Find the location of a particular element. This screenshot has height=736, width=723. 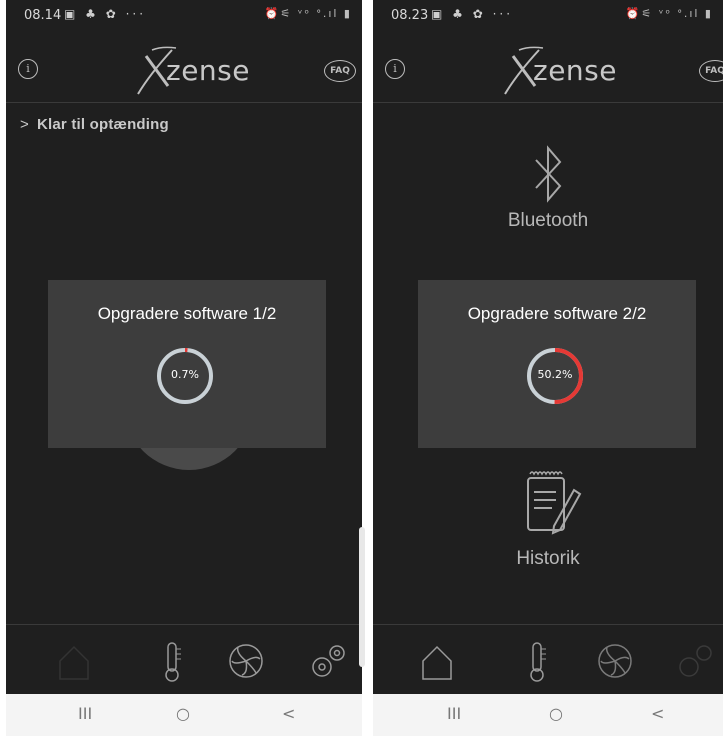

progress-ring: 0.7% is located at coordinates (185, 376).